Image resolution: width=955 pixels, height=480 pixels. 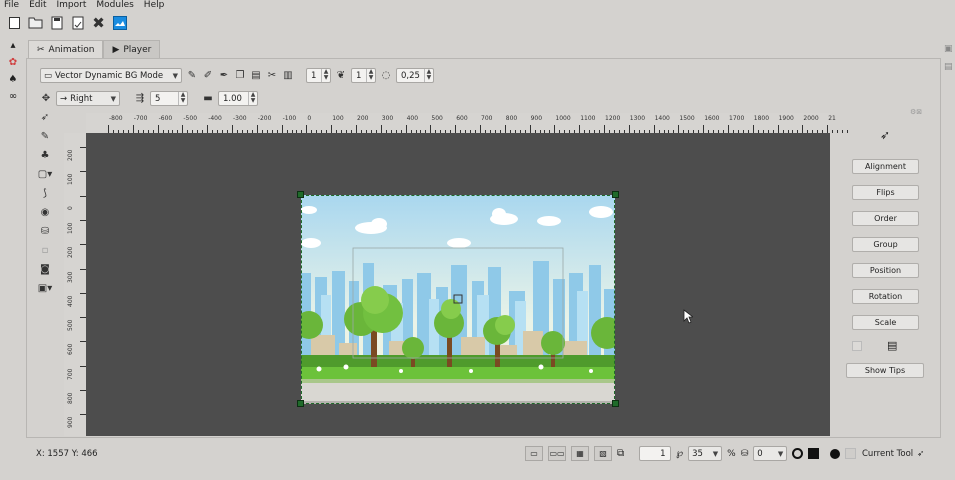 I want to click on main-toolbar: ✖, so click(x=67, y=23).